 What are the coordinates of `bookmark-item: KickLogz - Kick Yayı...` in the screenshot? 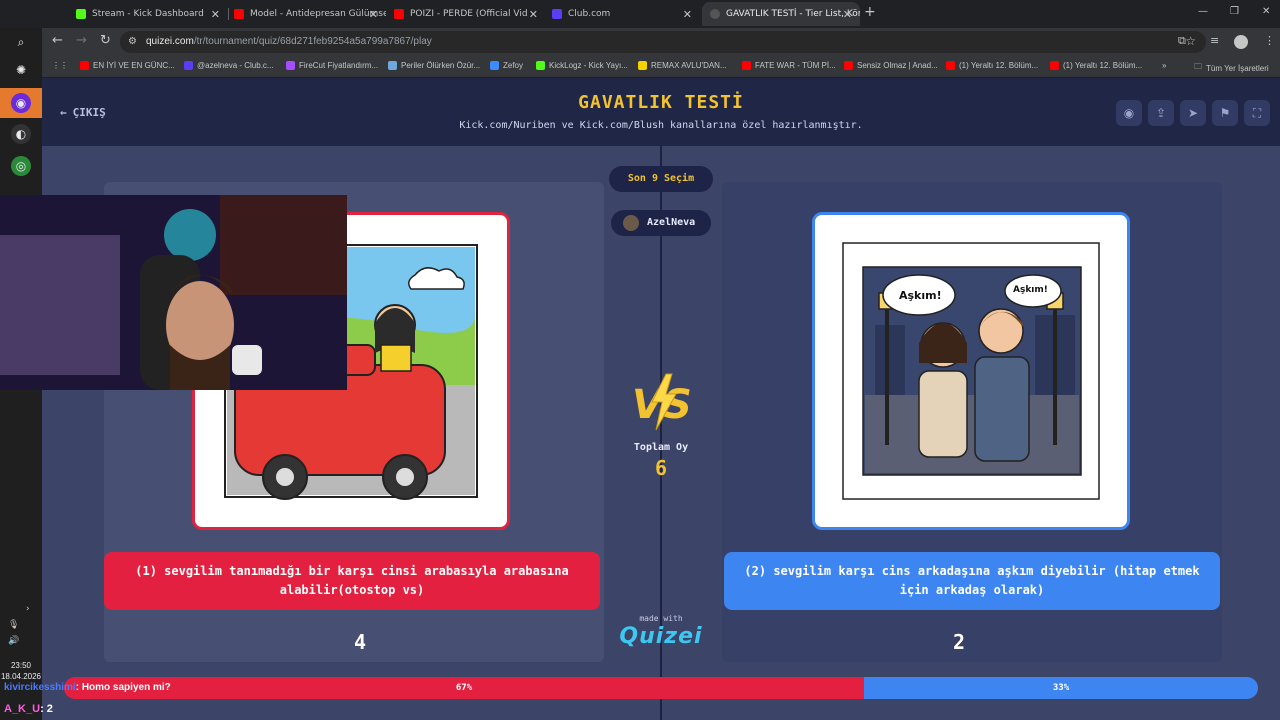 It's located at (582, 65).